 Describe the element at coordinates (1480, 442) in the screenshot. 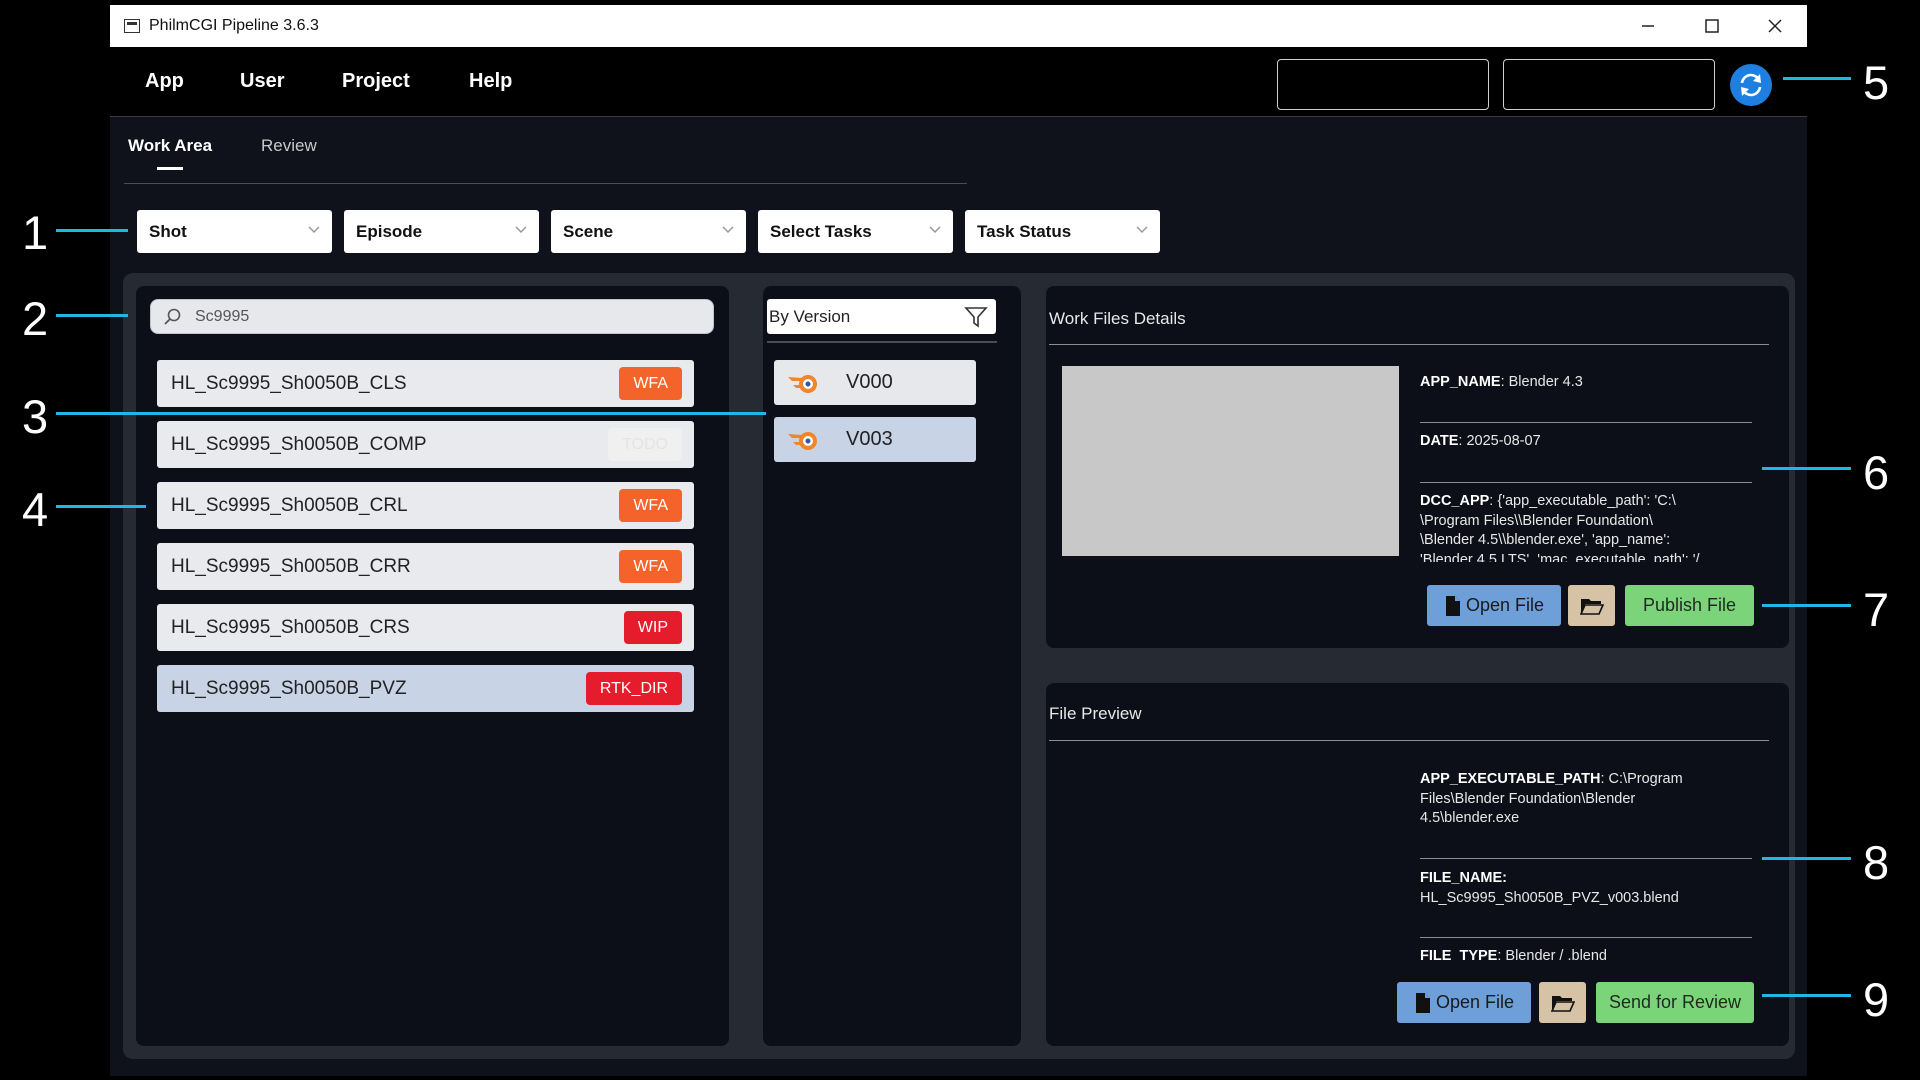

I see `date-field: DATE: 2025-08-07` at that location.